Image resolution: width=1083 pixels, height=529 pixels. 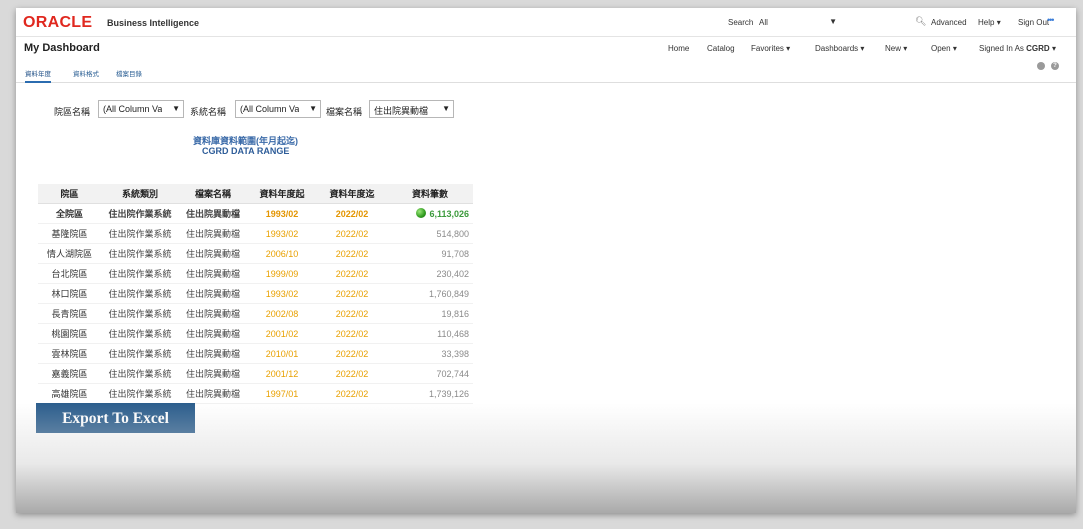 What do you see at coordinates (129, 73) in the screenshot?
I see `tab-file-directory: 檔案目錄` at bounding box center [129, 73].